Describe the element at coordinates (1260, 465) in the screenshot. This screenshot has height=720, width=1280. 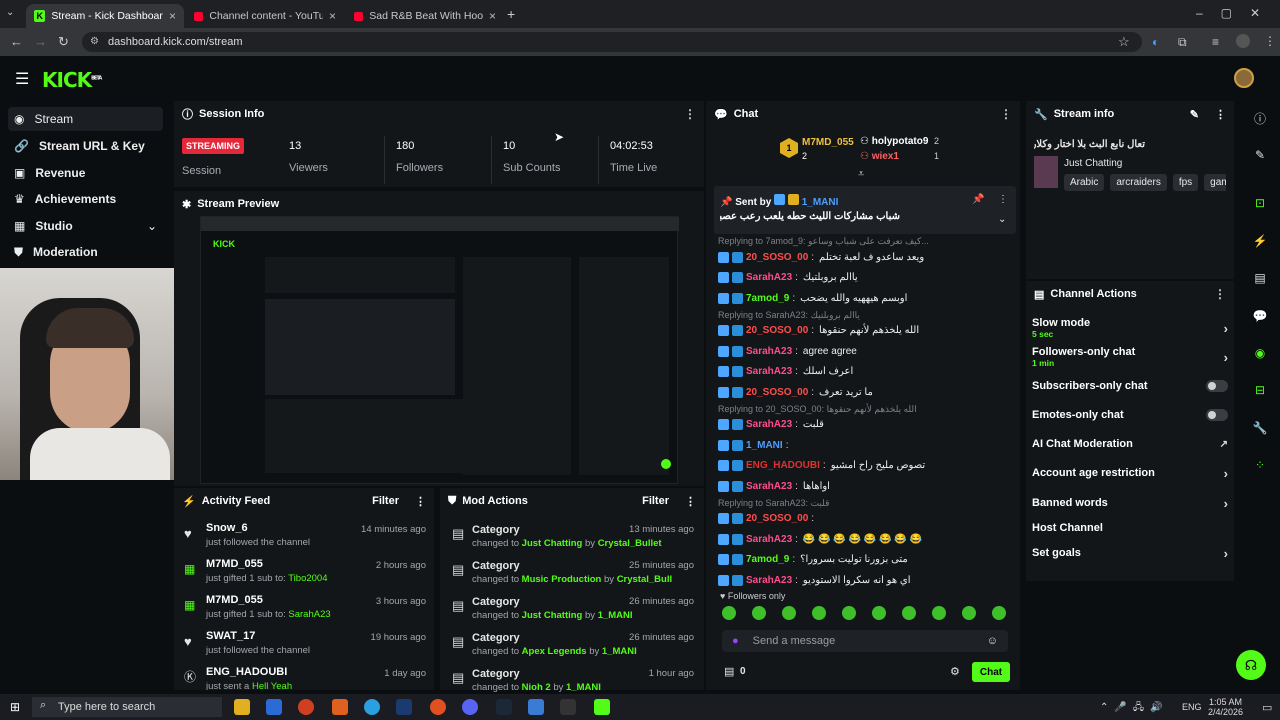
I see `apps-icon: ⁘` at that location.